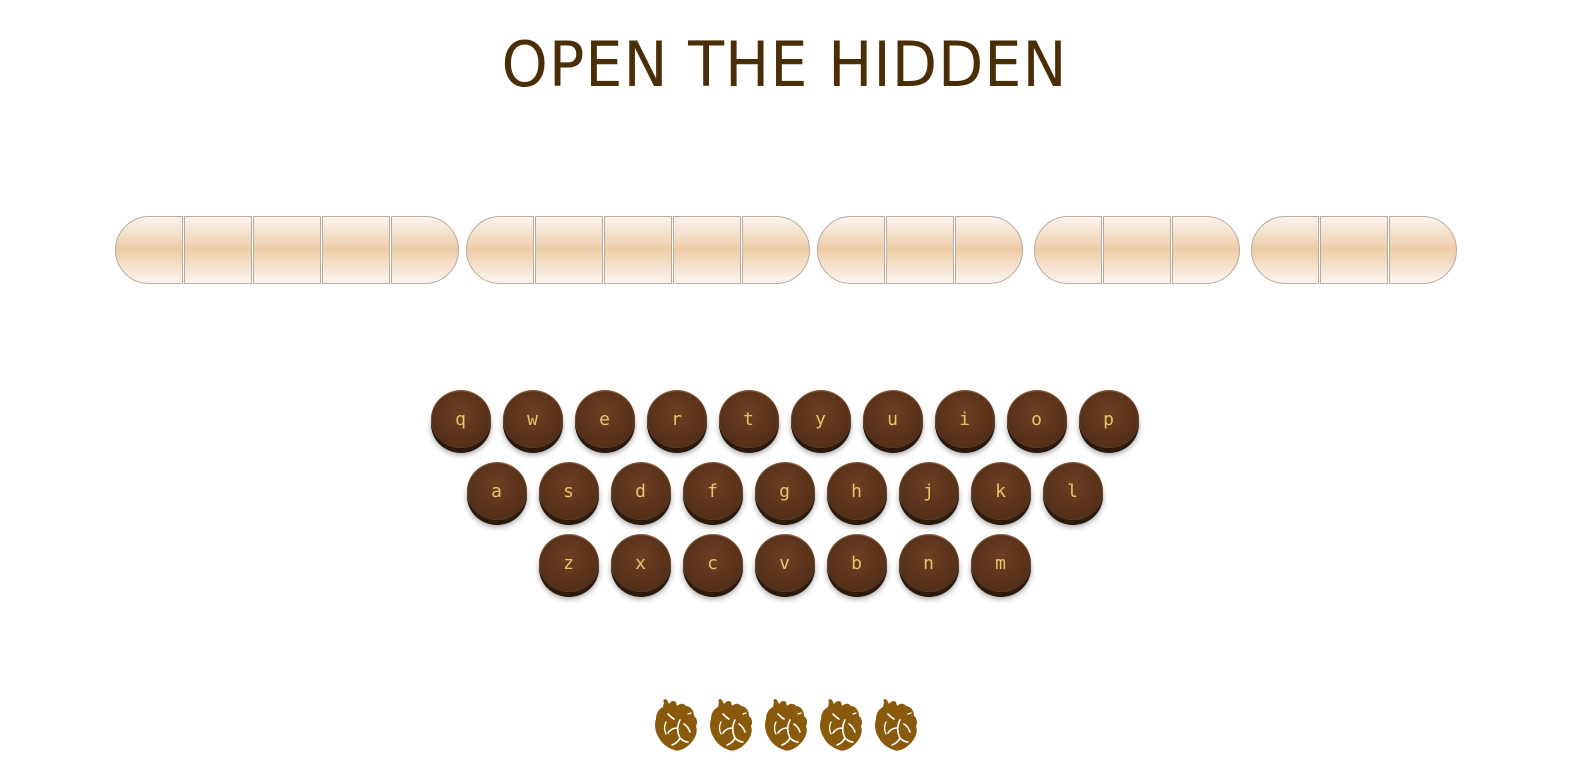 The height and width of the screenshot is (784, 1569). What do you see at coordinates (568, 563) in the screenshot?
I see `key-z: z` at bounding box center [568, 563].